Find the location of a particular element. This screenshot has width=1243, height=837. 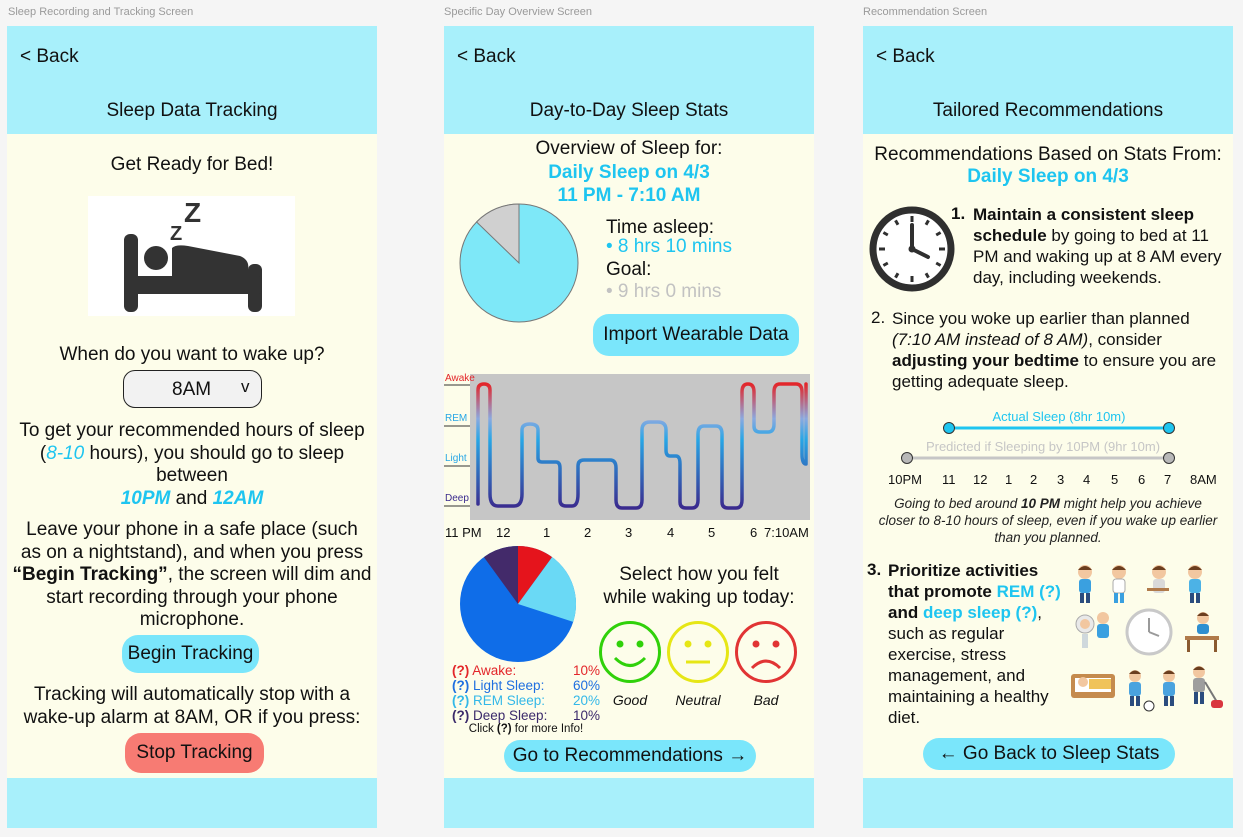

legend-light-label: Light Sleep: is located at coordinates (509, 685).